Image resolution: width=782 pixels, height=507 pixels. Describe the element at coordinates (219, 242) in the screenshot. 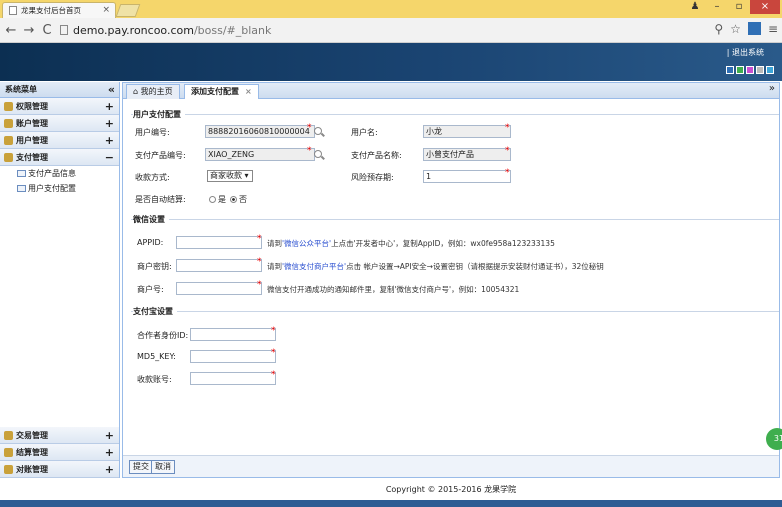

I see `appid-input` at that location.